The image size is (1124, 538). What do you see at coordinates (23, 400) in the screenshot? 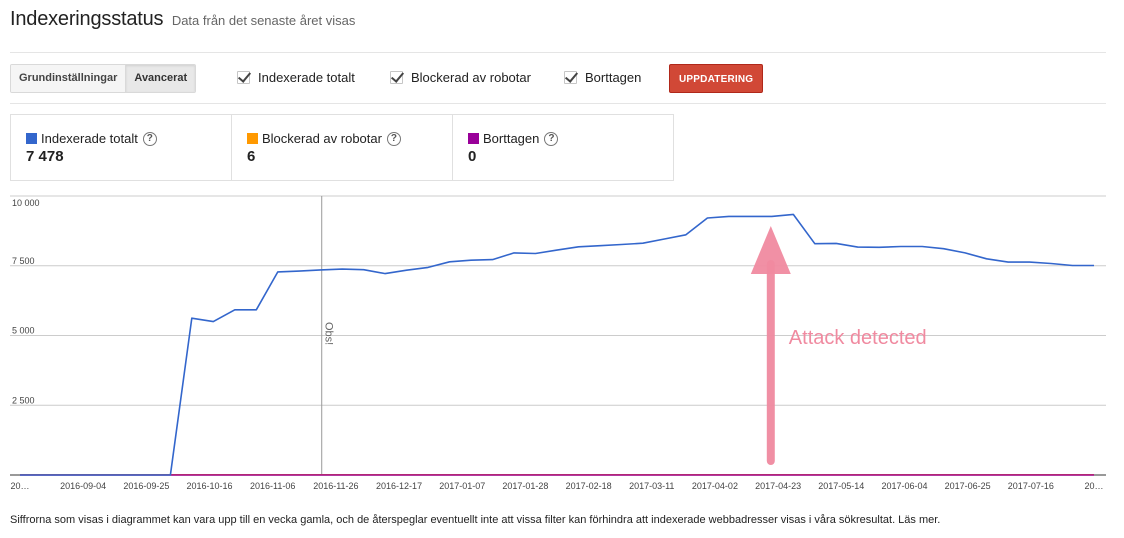
I see `y-tick-label: 2 500` at bounding box center [23, 400].